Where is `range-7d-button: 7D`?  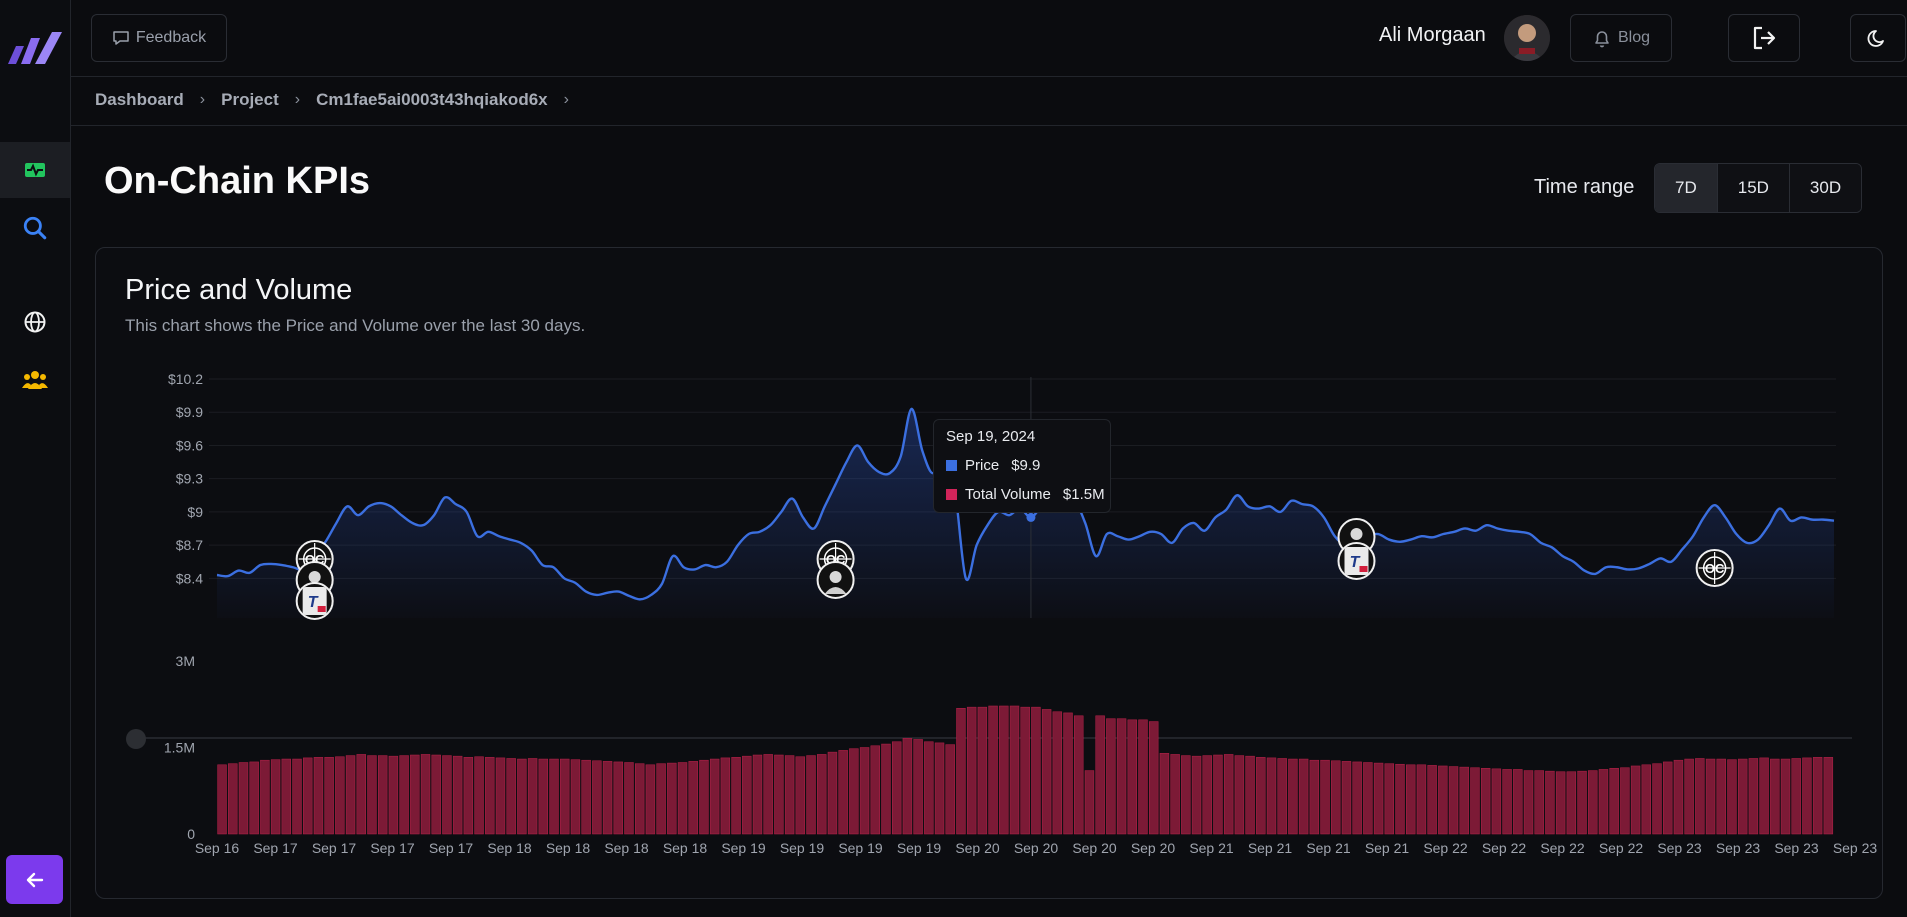 range-7d-button: 7D is located at coordinates (1686, 188).